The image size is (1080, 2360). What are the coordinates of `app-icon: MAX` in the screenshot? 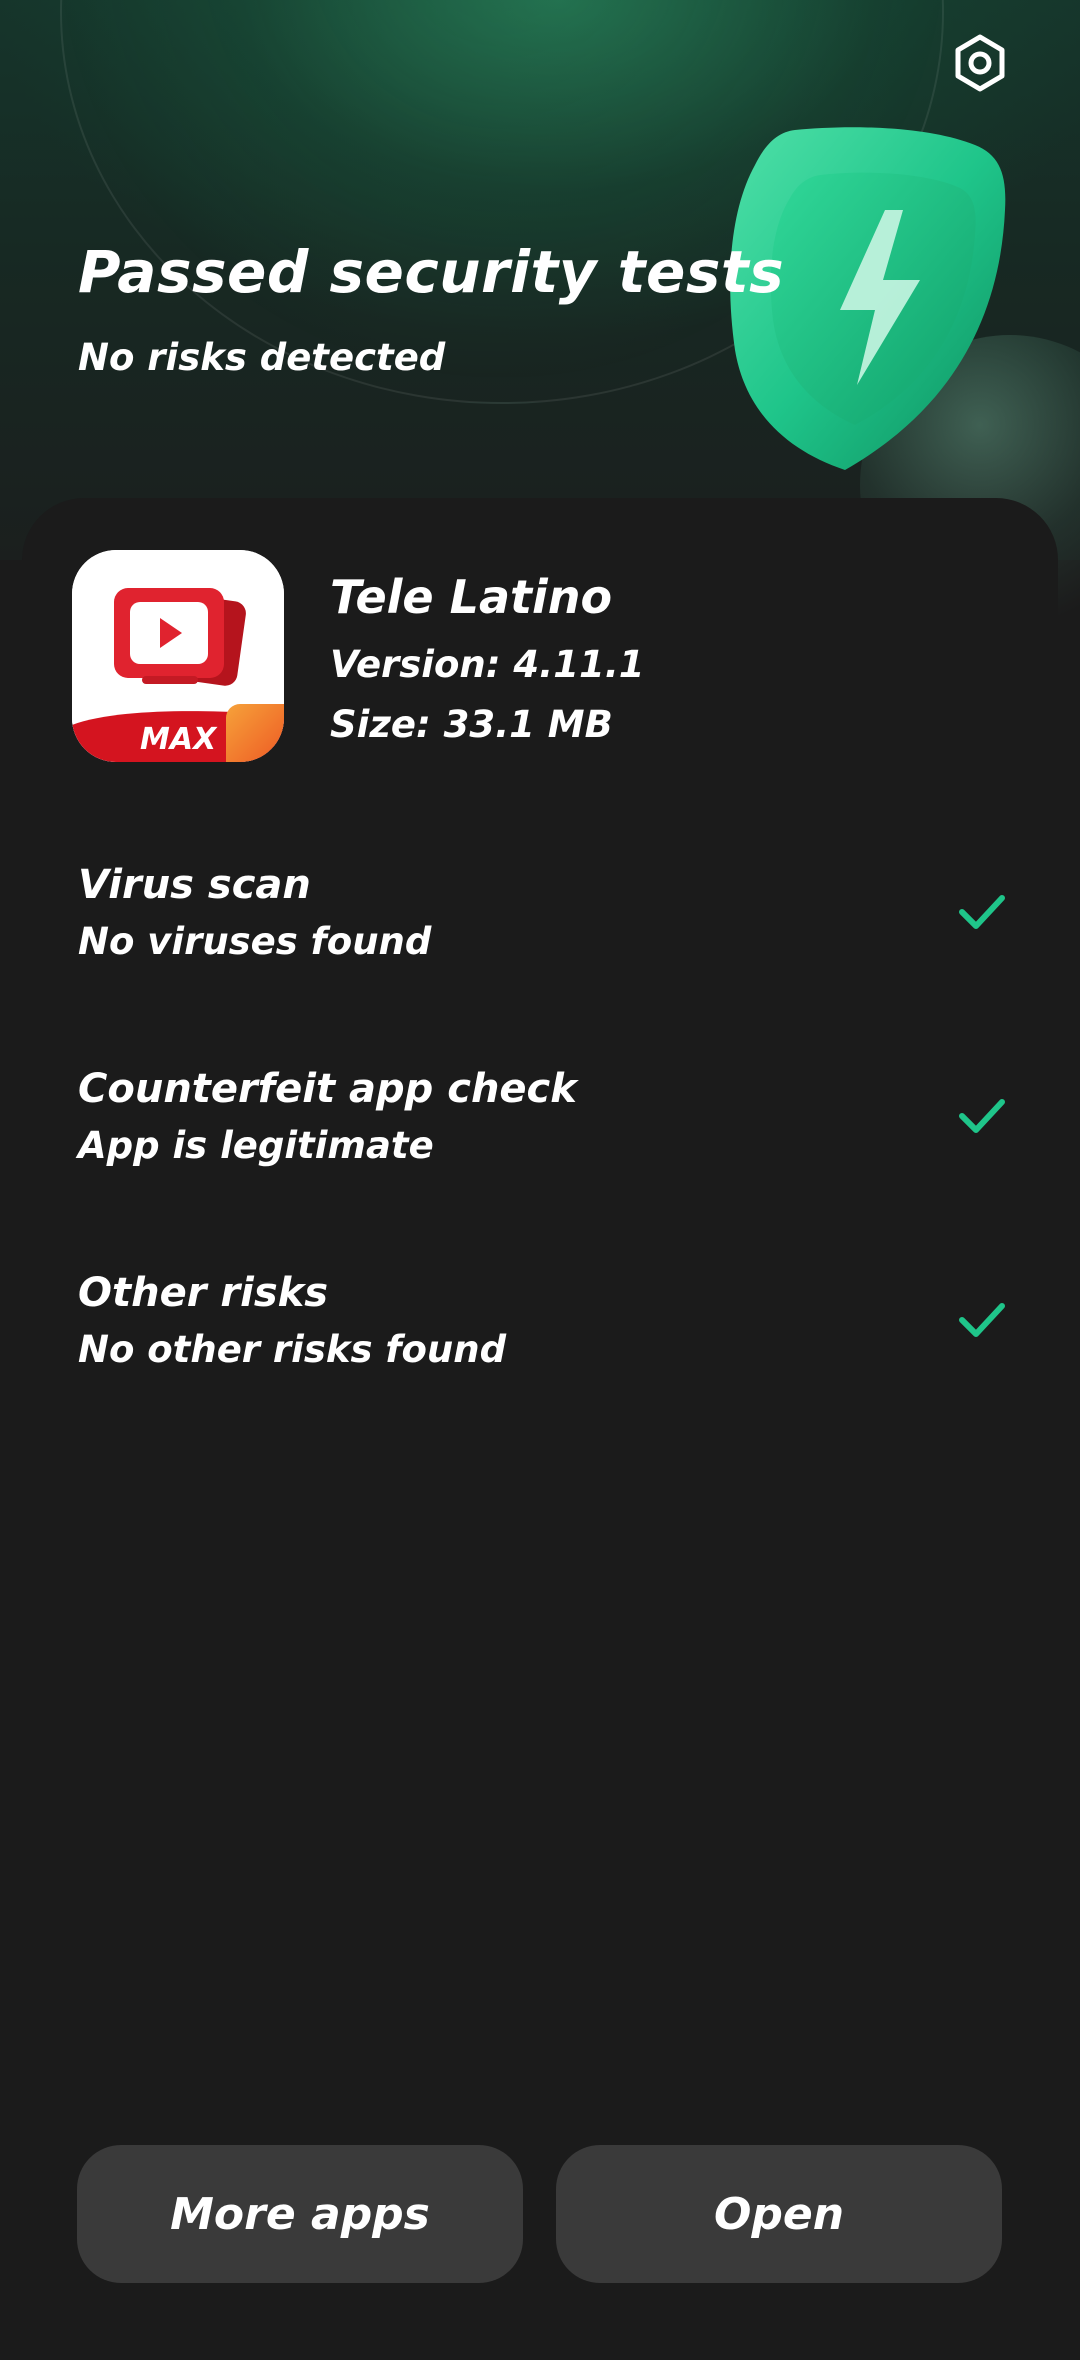 It's located at (178, 656).